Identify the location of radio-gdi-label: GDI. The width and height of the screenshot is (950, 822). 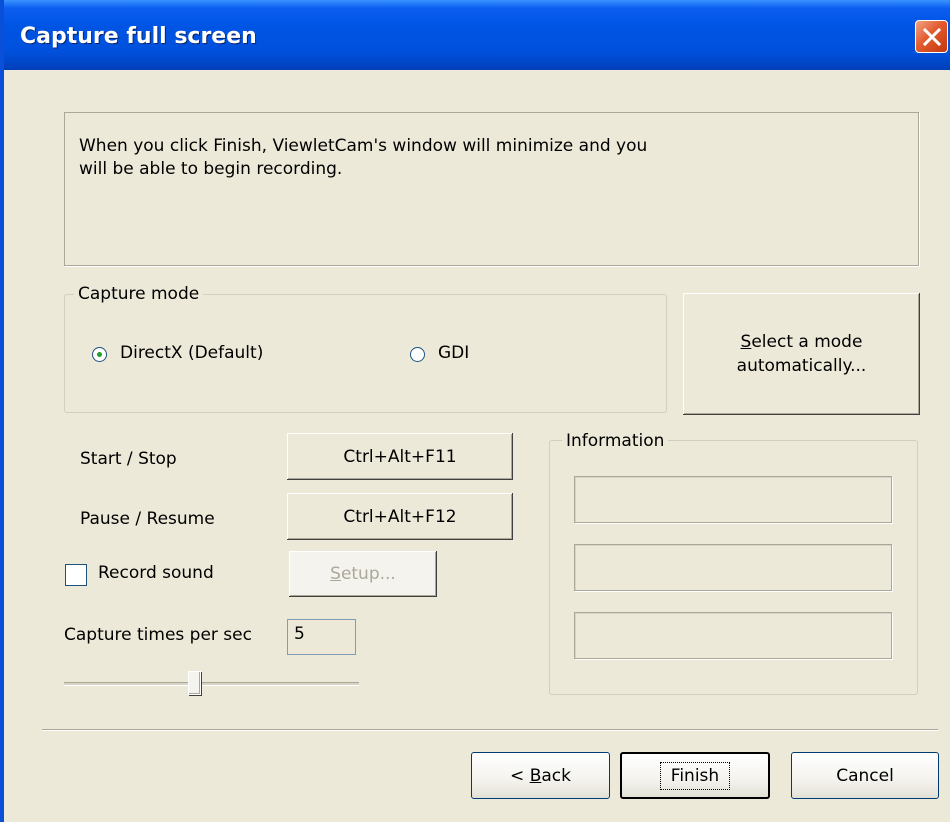
(453, 353).